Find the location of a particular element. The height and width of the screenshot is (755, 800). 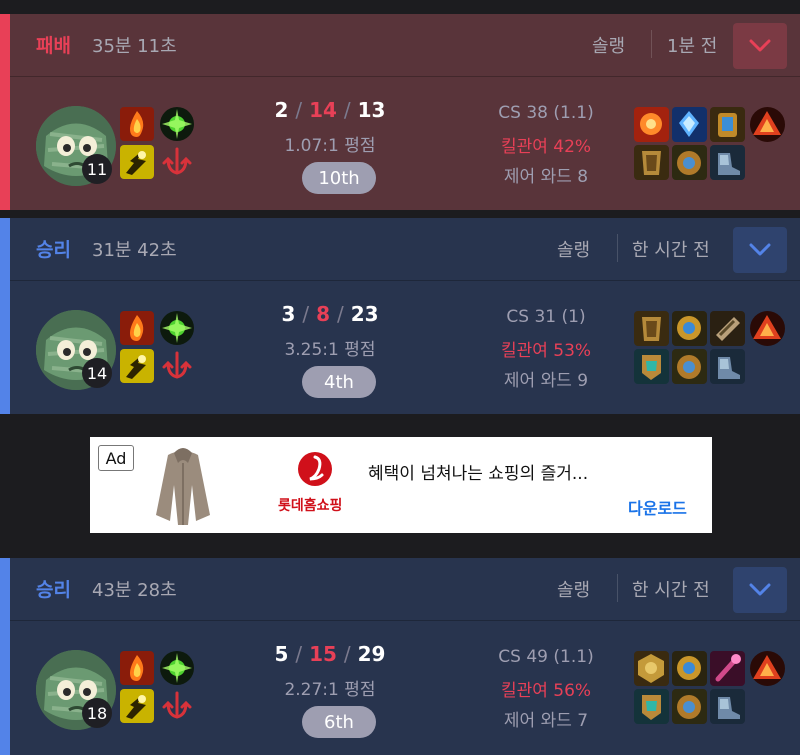

plated-steelcaps-icon is located at coordinates (727, 328).